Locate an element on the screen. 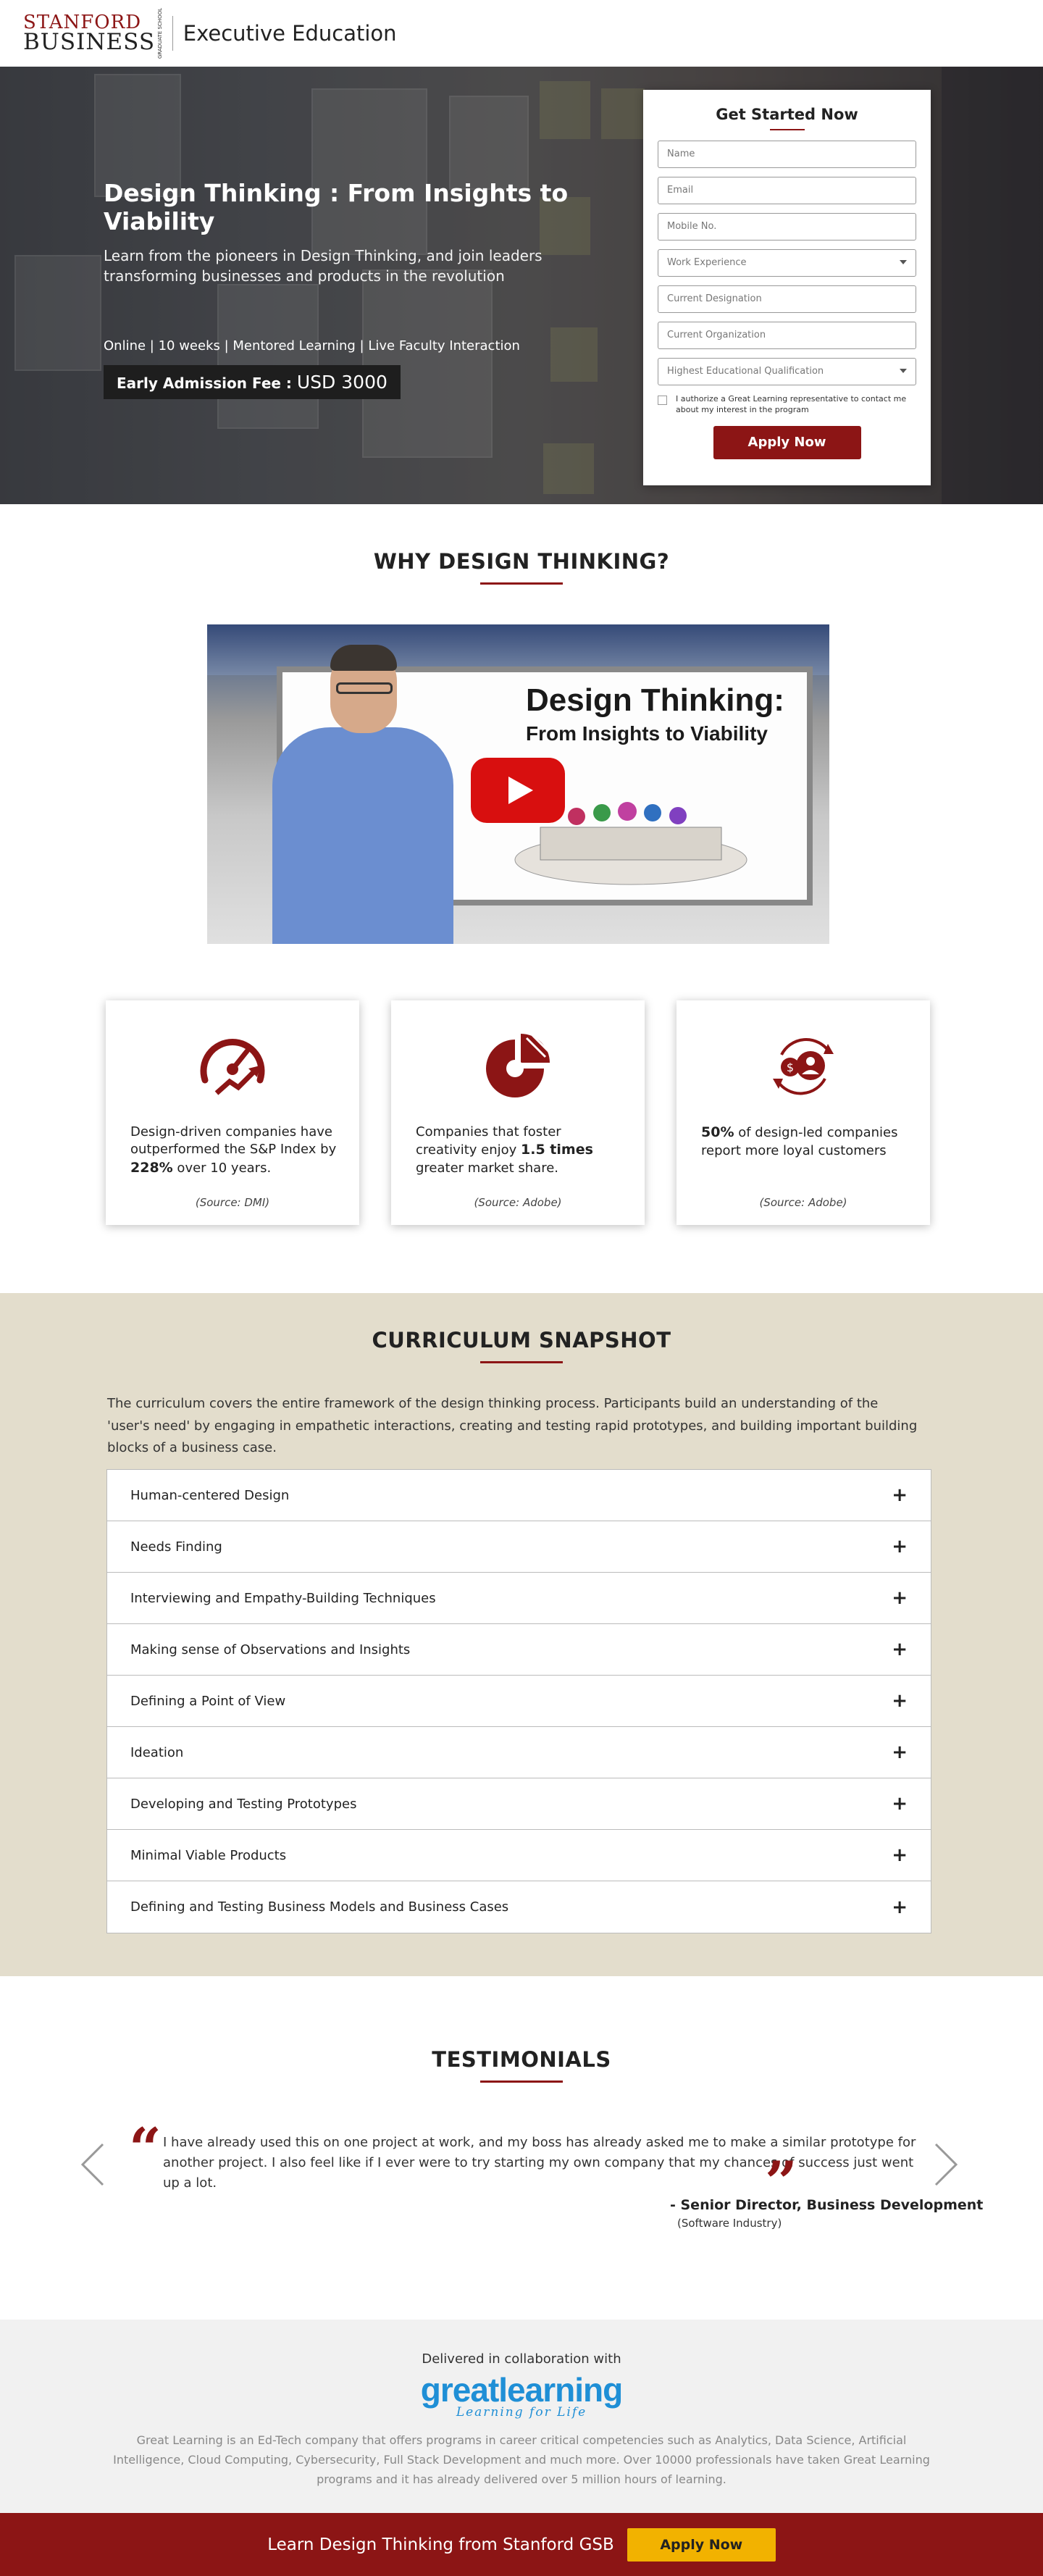  qualification-select: Highest Educational Qualification is located at coordinates (787, 371).